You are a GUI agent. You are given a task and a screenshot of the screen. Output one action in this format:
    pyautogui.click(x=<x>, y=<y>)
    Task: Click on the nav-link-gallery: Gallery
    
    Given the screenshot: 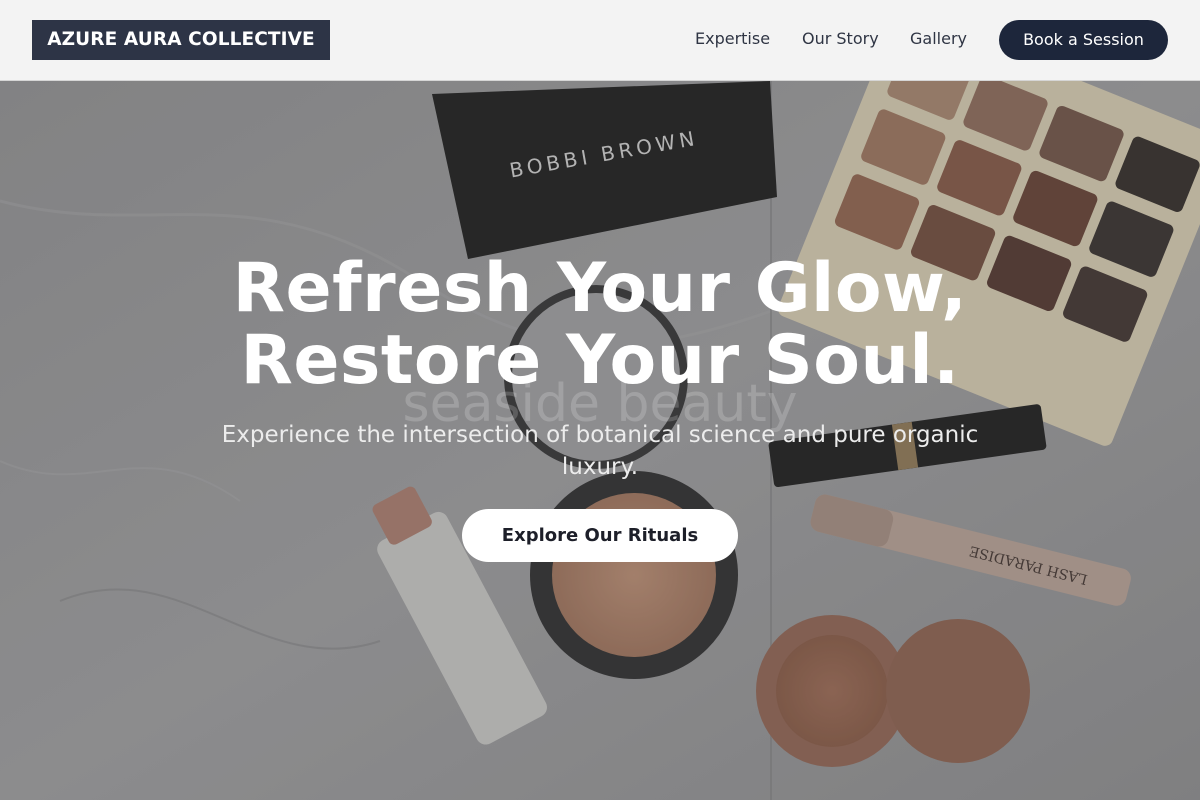 What is the action you would take?
    pyautogui.click(x=938, y=39)
    